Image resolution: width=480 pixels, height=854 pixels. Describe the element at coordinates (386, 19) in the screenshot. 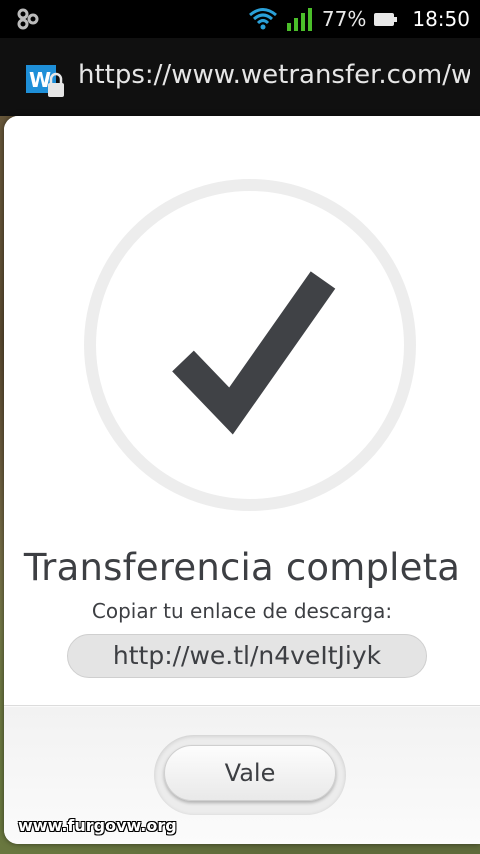

I see `battery-icon` at that location.